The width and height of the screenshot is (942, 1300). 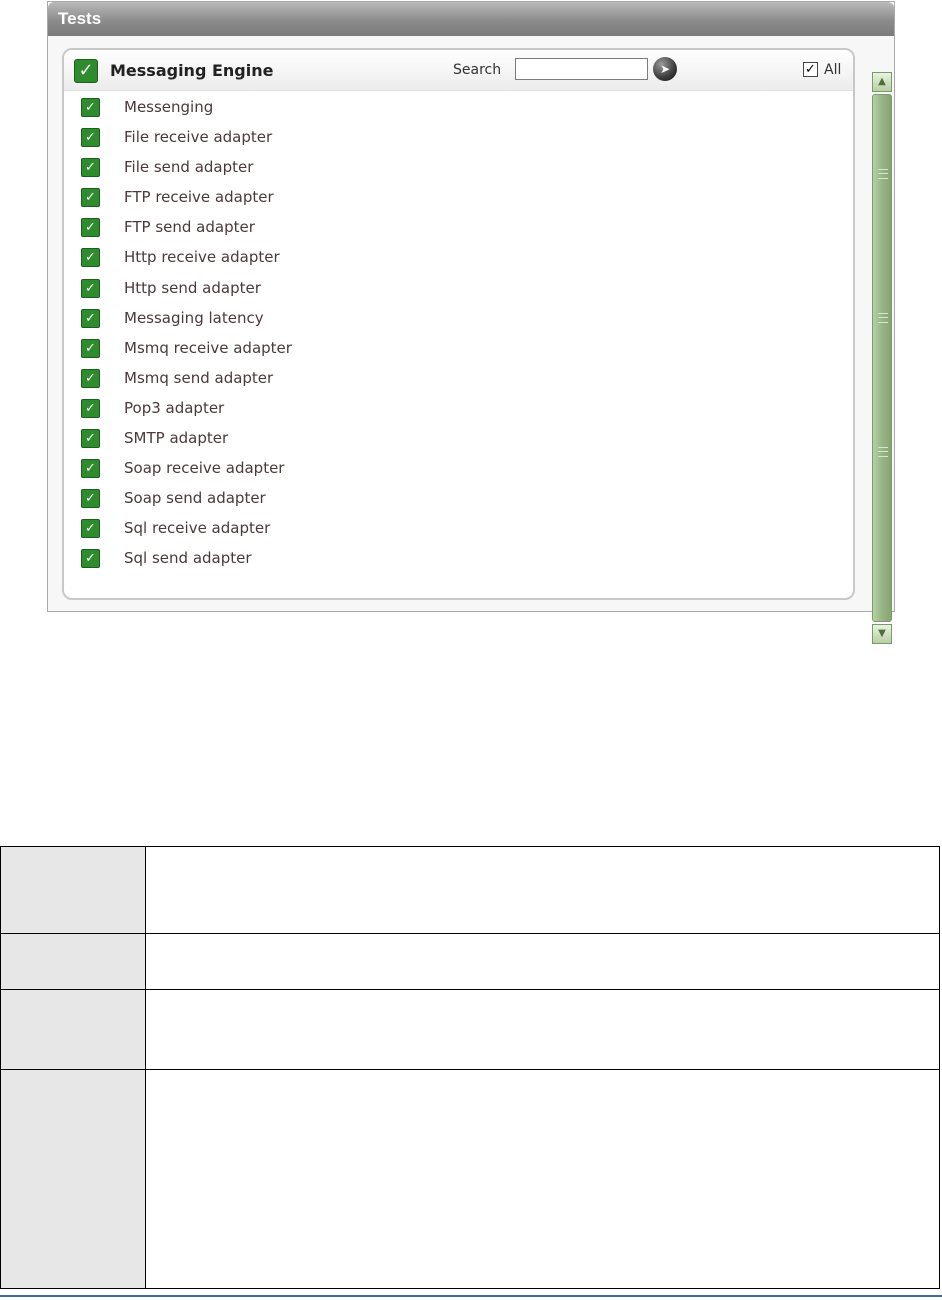 What do you see at coordinates (86, 71) in the screenshot?
I see `select-group-checkbox-icon: ✓` at bounding box center [86, 71].